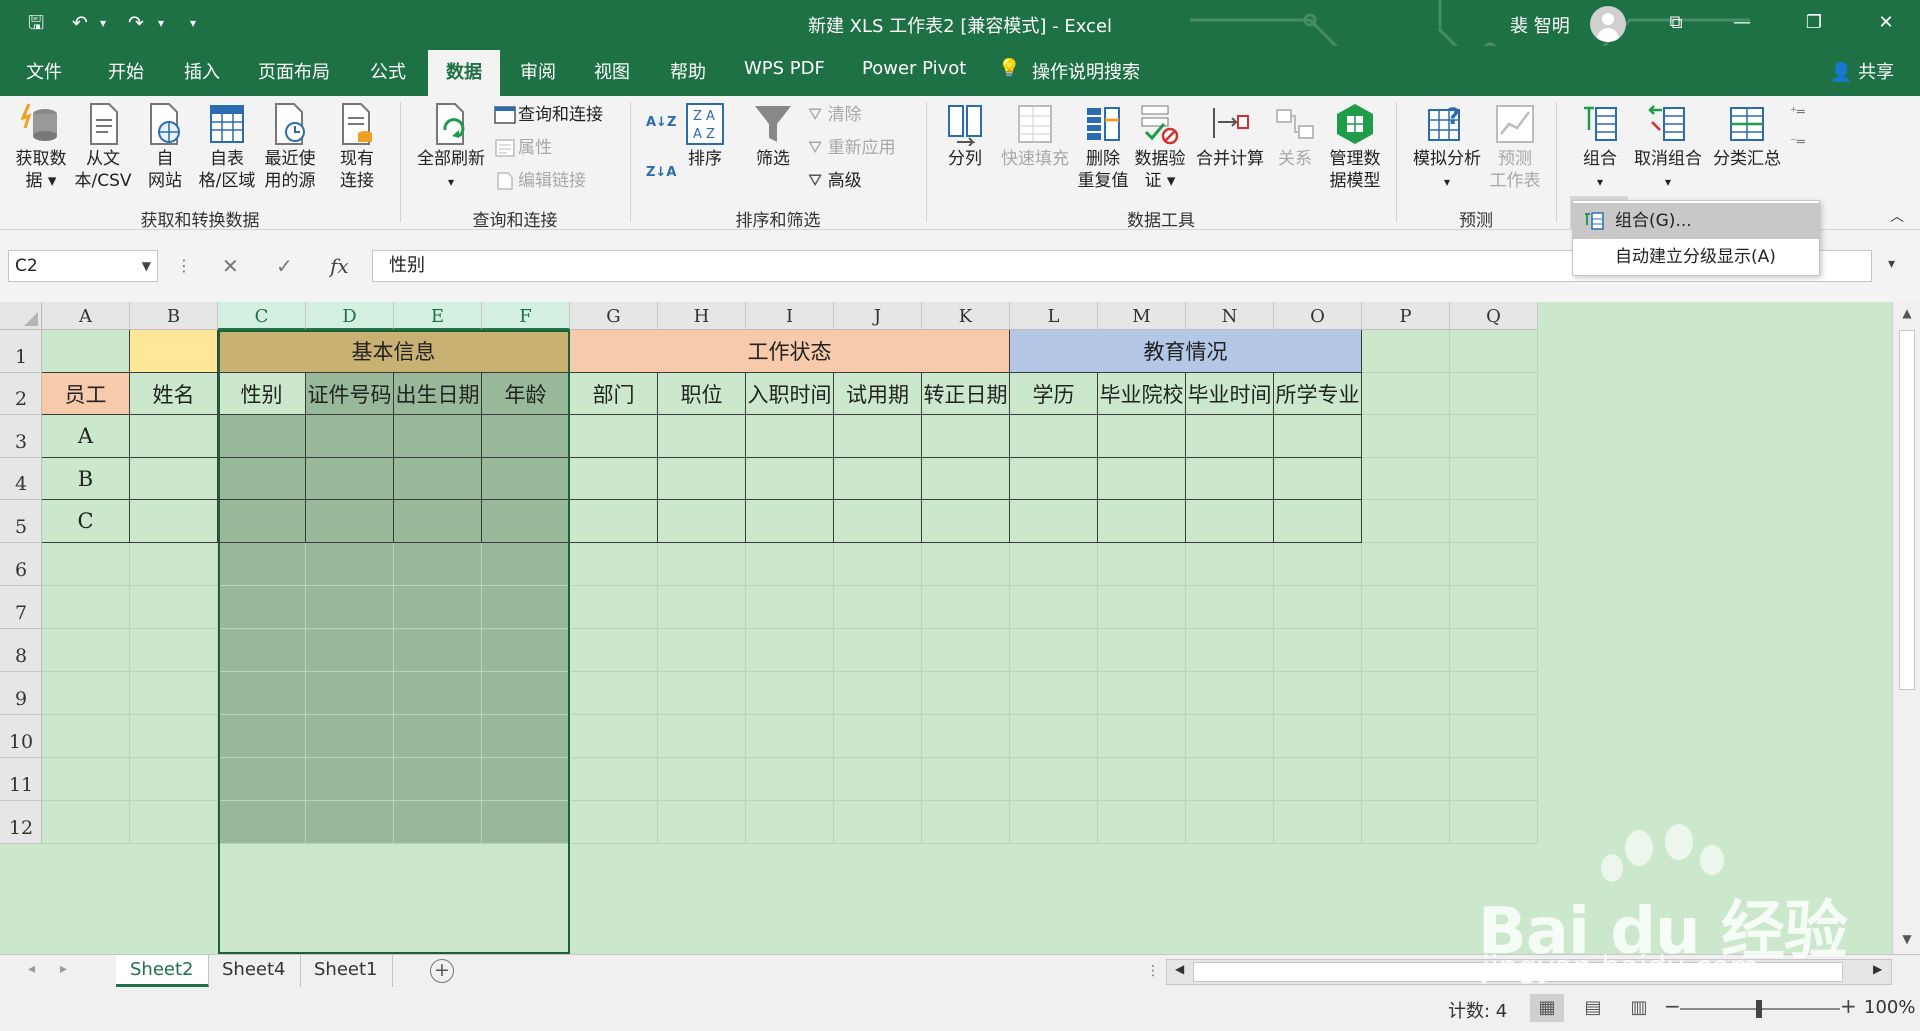 The width and height of the screenshot is (1920, 1031). I want to click on hide-detail-icon: ⁻═, so click(1797, 143).